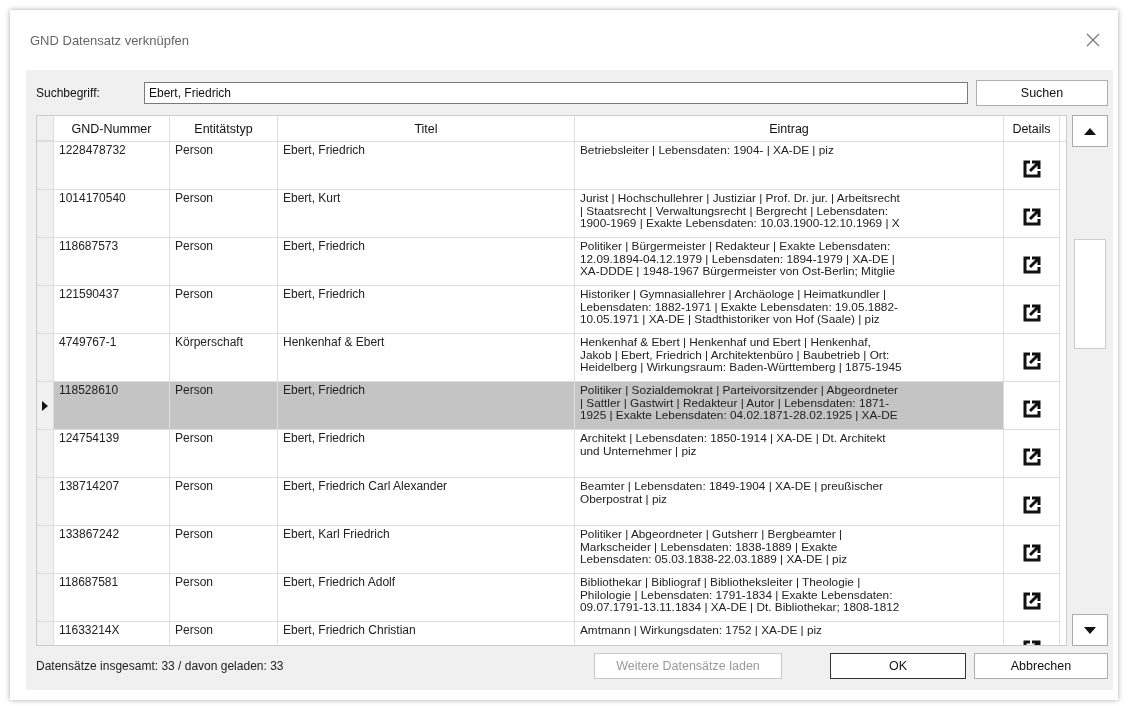 Image resolution: width=1128 pixels, height=706 pixels. I want to click on table-cell: Politiker | Bürgermeister | Redakteur | Exakte Lebensdaten: 12.09.1894-04.12.1979 | Lebensdaten: 1894-1979 | XA-DE | XA-DDDE | 1948-1967 Bürgermeister von Ost-Berlin; Mitglie, so click(789, 262).